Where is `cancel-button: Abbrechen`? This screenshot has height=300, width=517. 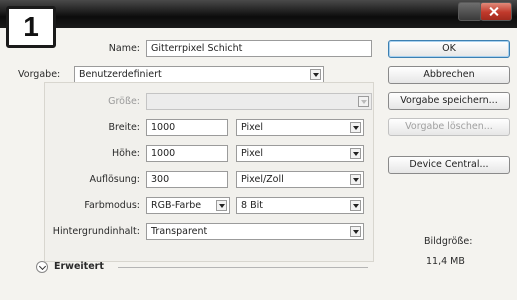 cancel-button: Abbrechen is located at coordinates (449, 75).